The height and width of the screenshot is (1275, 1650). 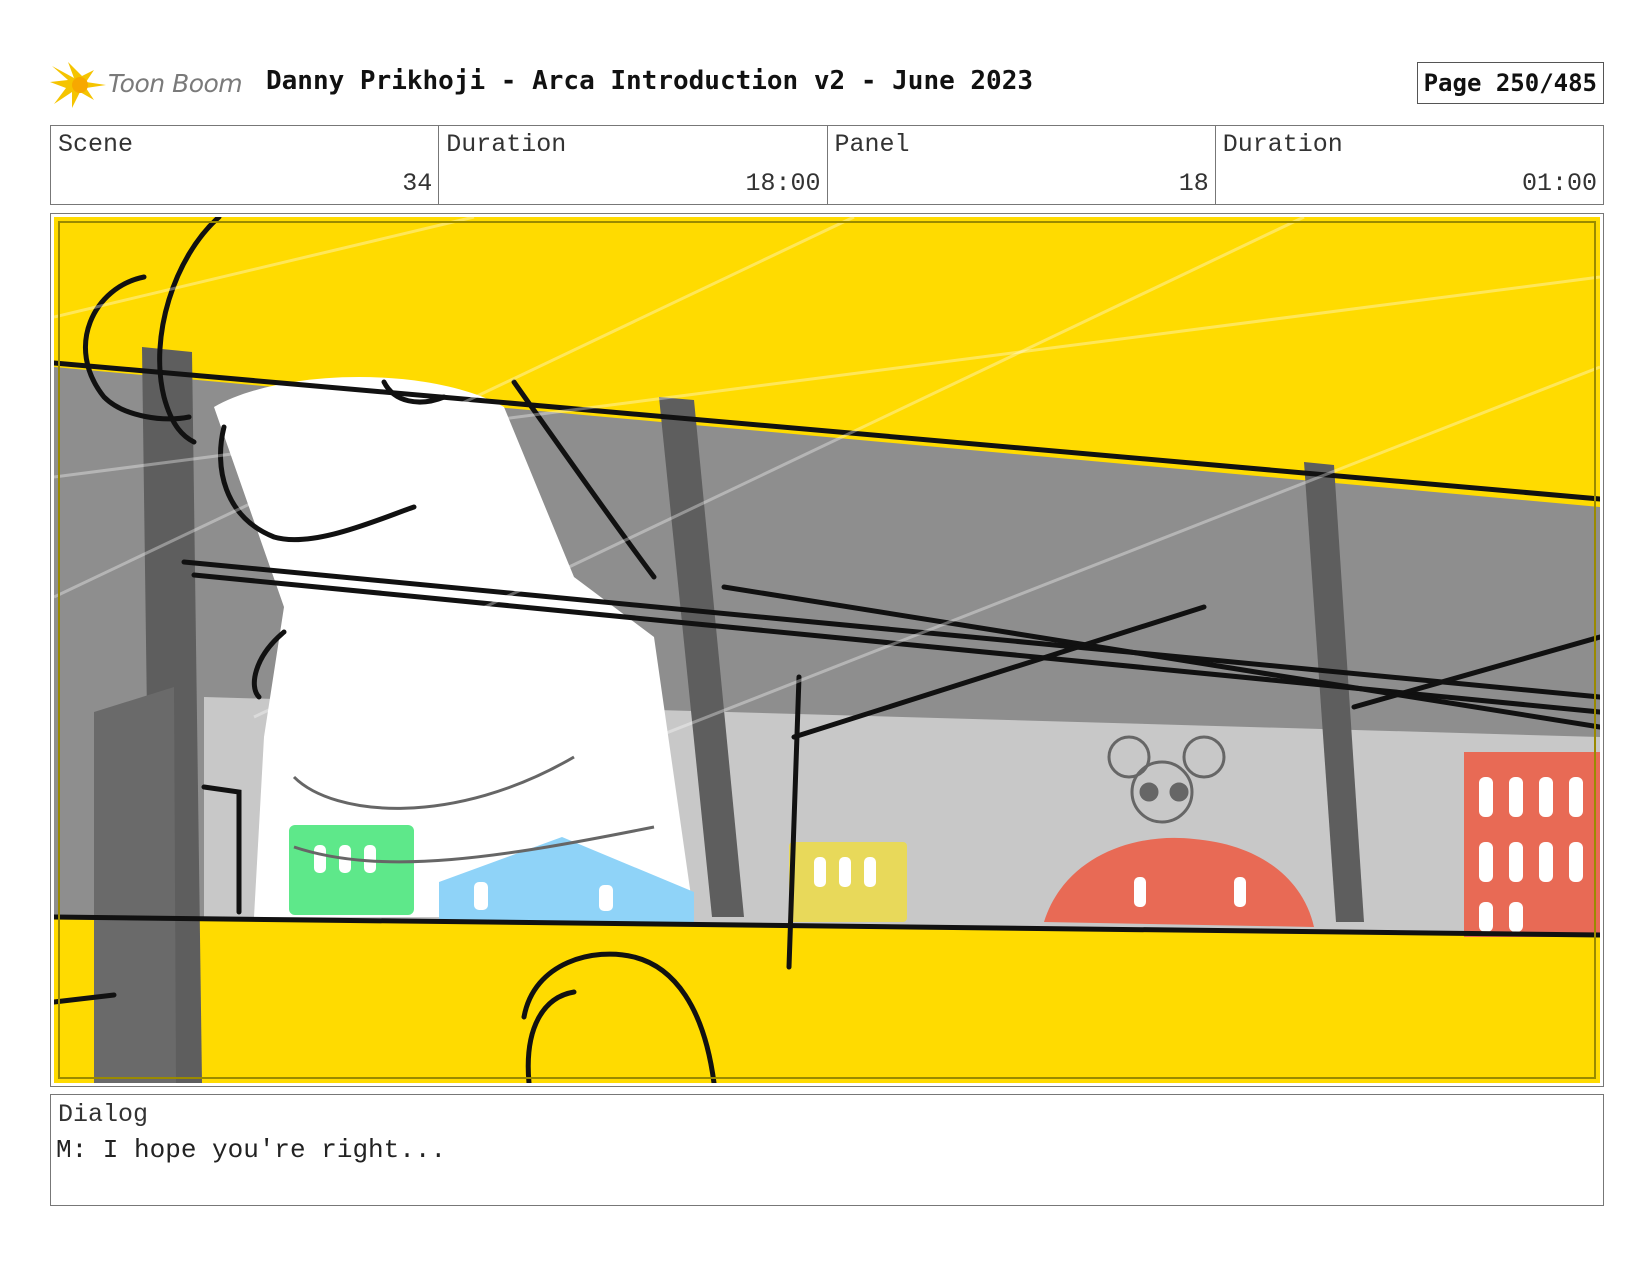 I want to click on starburst-icon, so click(x=78, y=85).